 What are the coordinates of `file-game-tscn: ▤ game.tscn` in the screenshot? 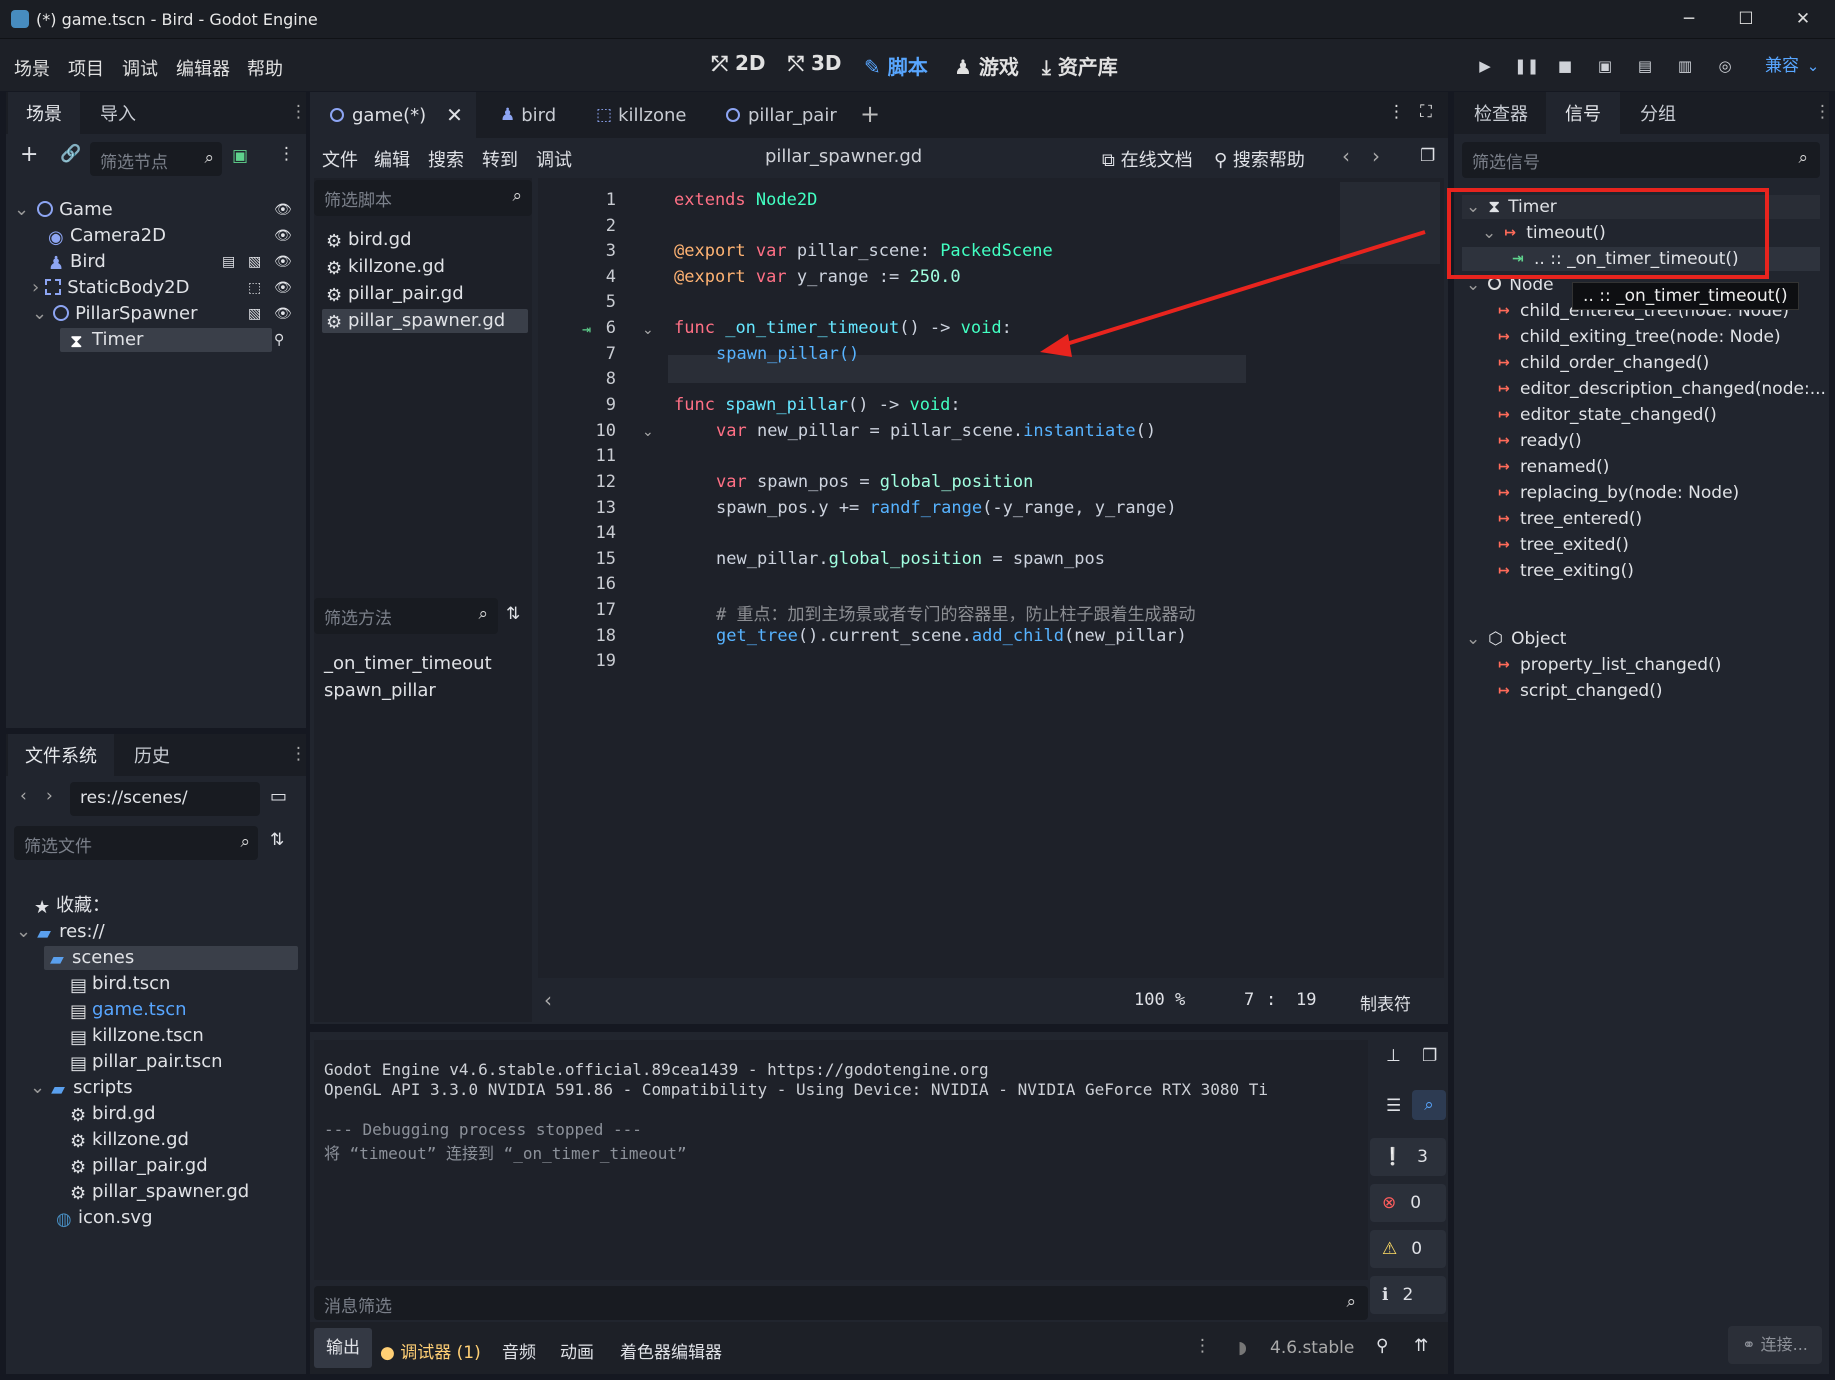 It's located at (128, 1010).